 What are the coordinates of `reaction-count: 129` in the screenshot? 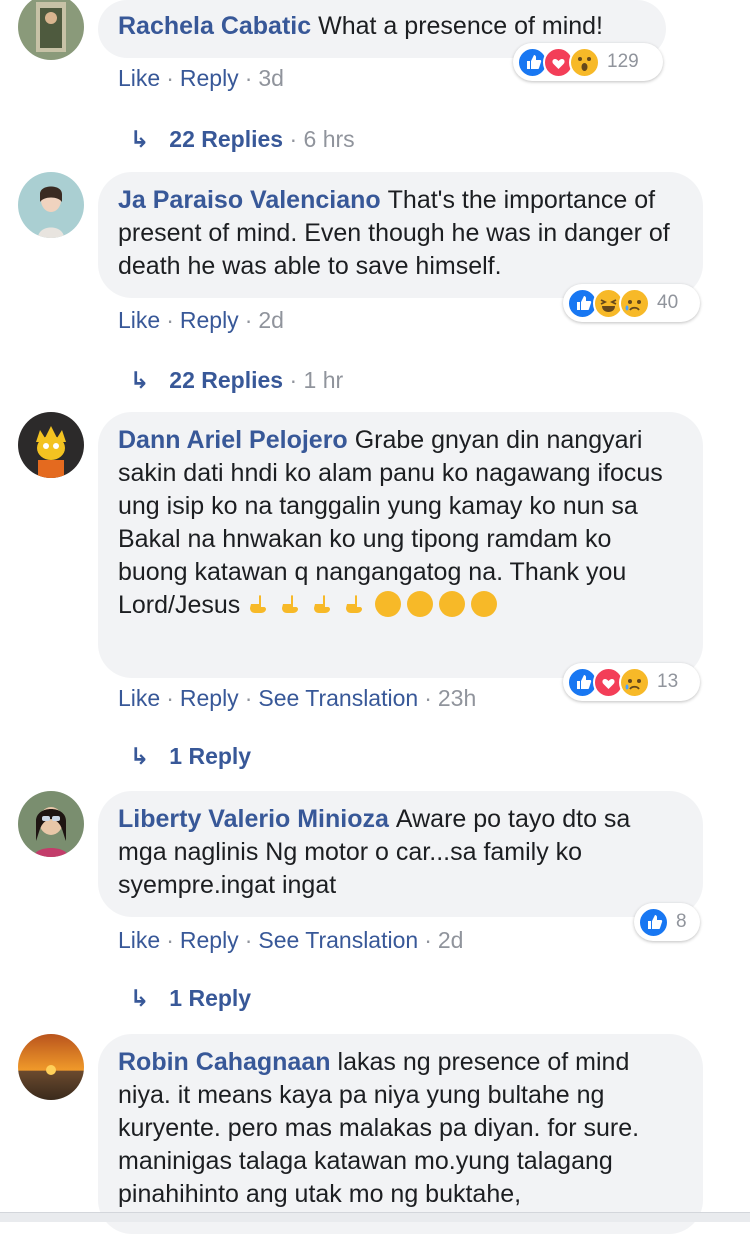 It's located at (623, 61).